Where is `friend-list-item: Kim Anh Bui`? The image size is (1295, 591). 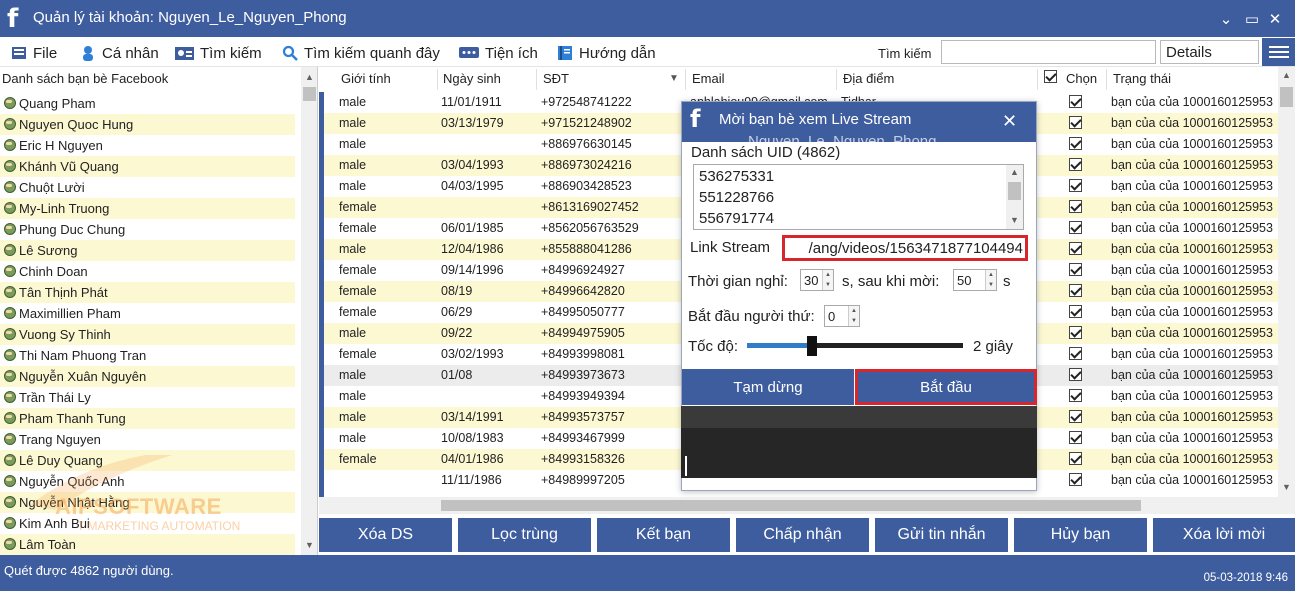 friend-list-item: Kim Anh Bui is located at coordinates (147, 523).